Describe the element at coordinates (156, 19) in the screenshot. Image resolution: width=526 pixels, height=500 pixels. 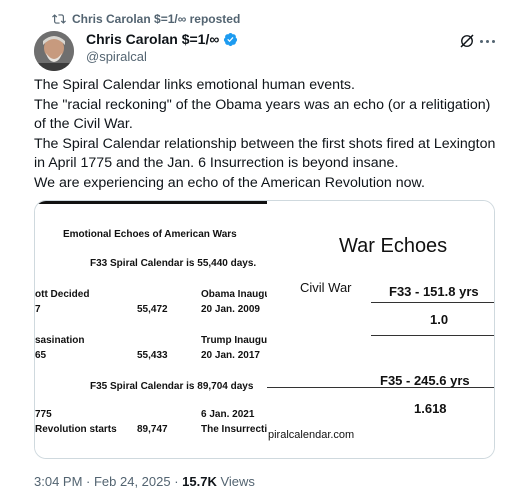
I see `repost-text: Chris Carolan $=1/∞ reposted` at that location.